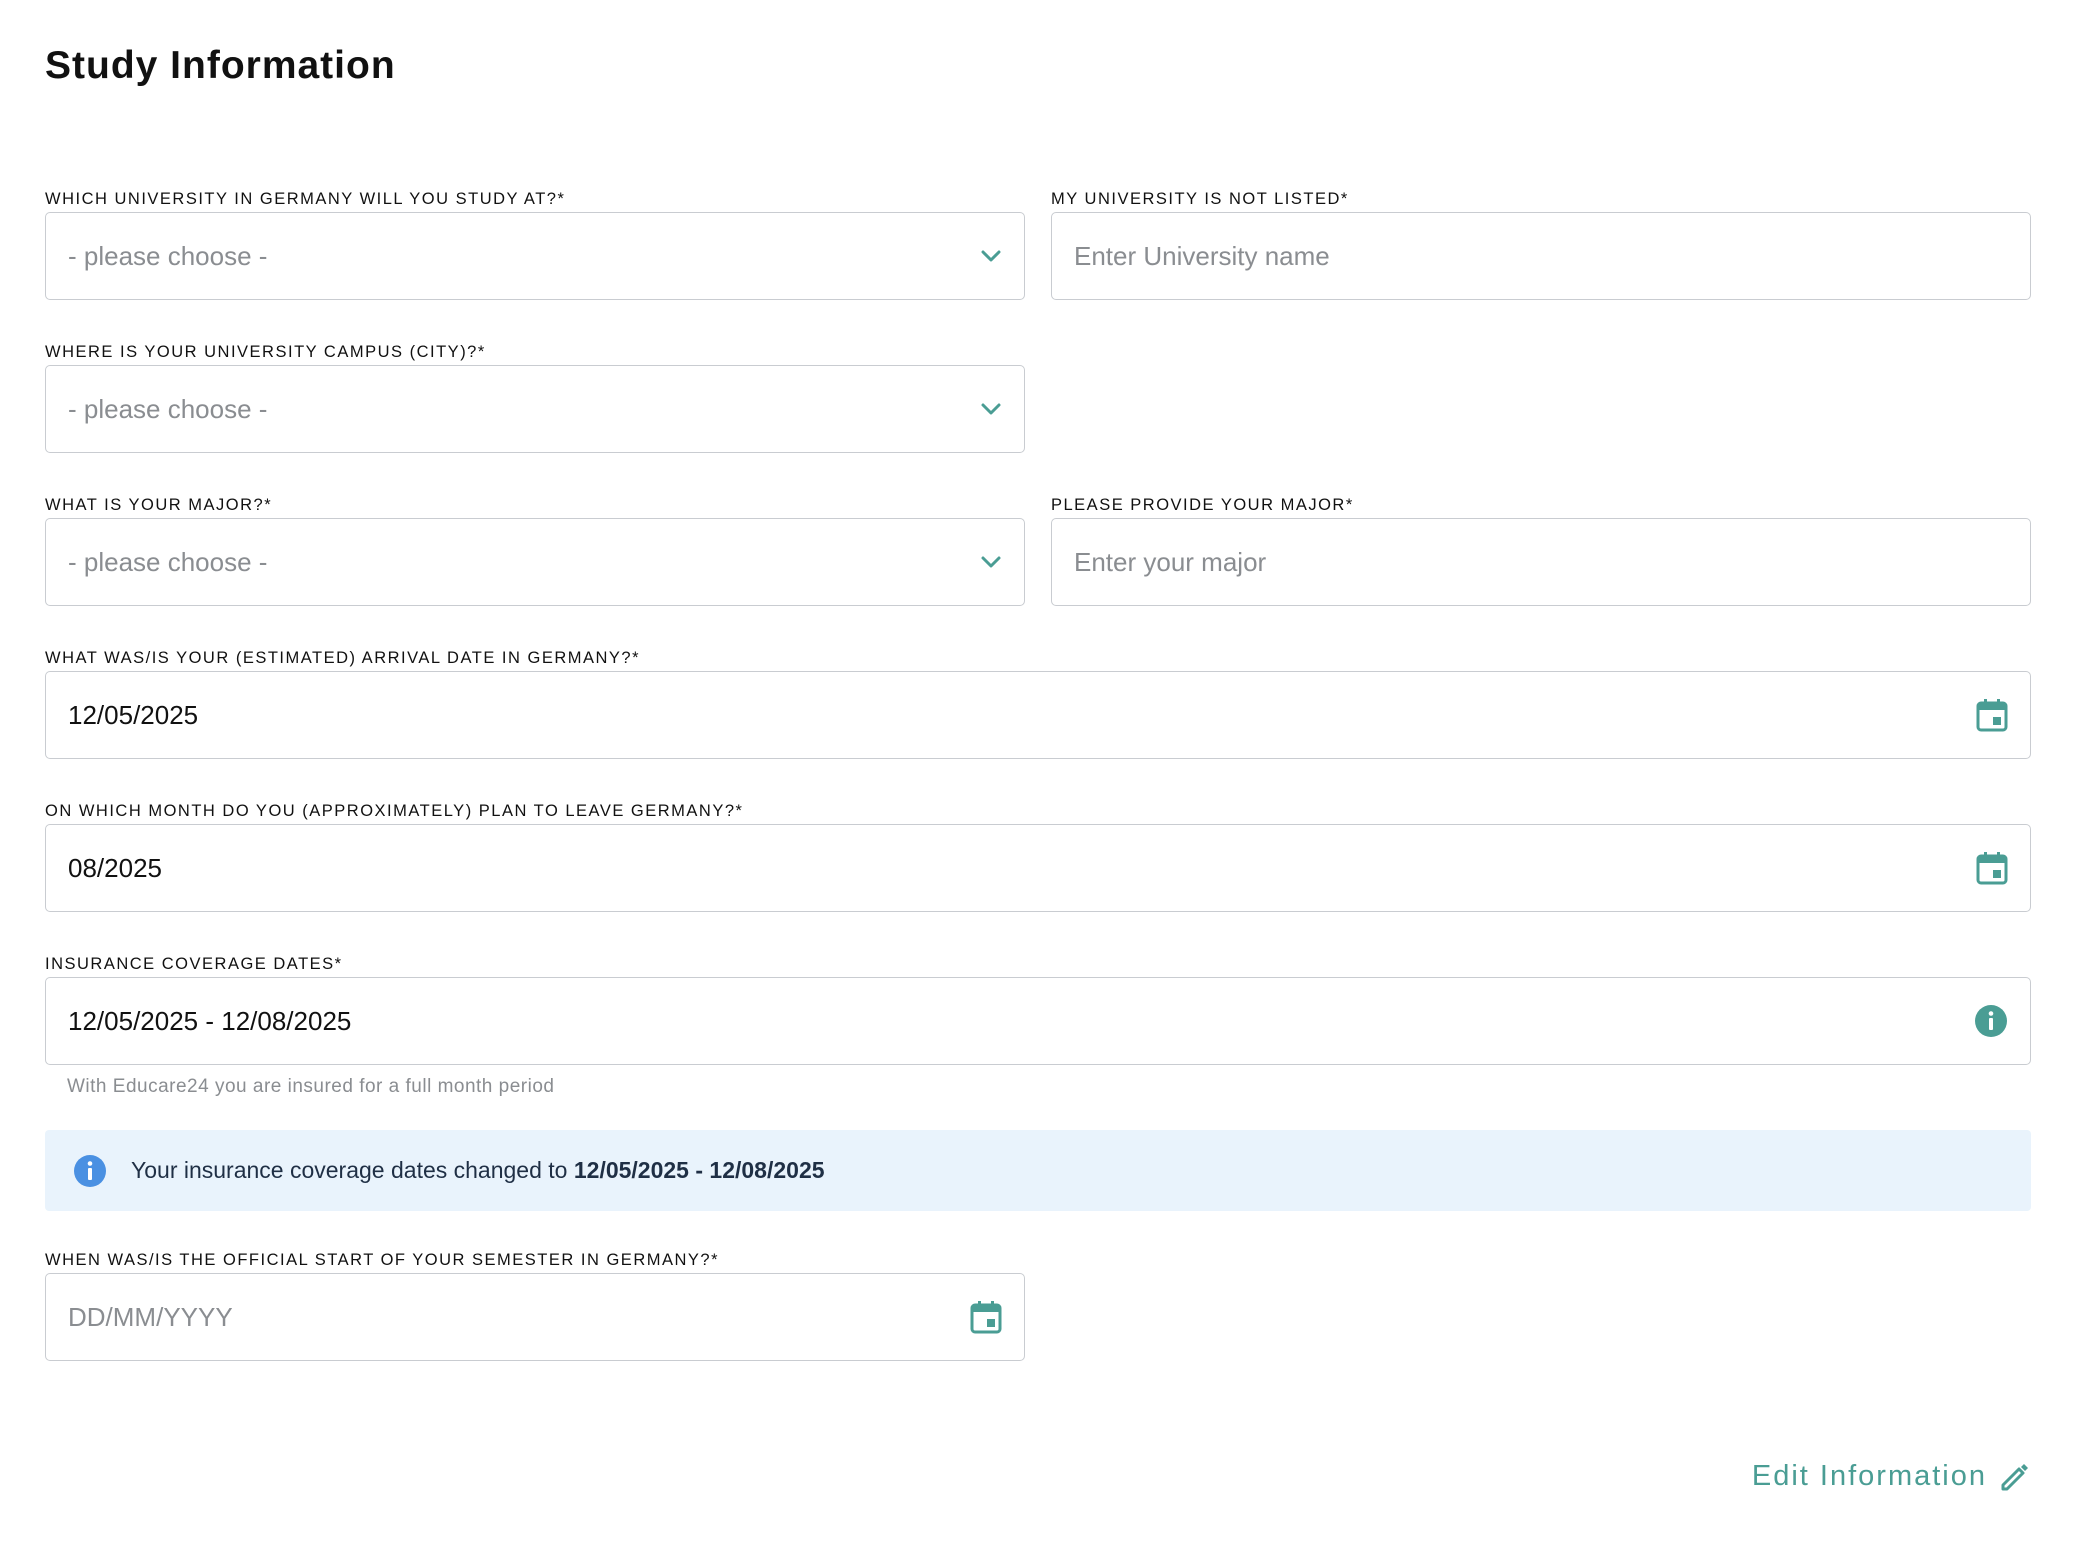 The image size is (2076, 1560). Describe the element at coordinates (220, 65) in the screenshot. I see `page-title: Study Information` at that location.